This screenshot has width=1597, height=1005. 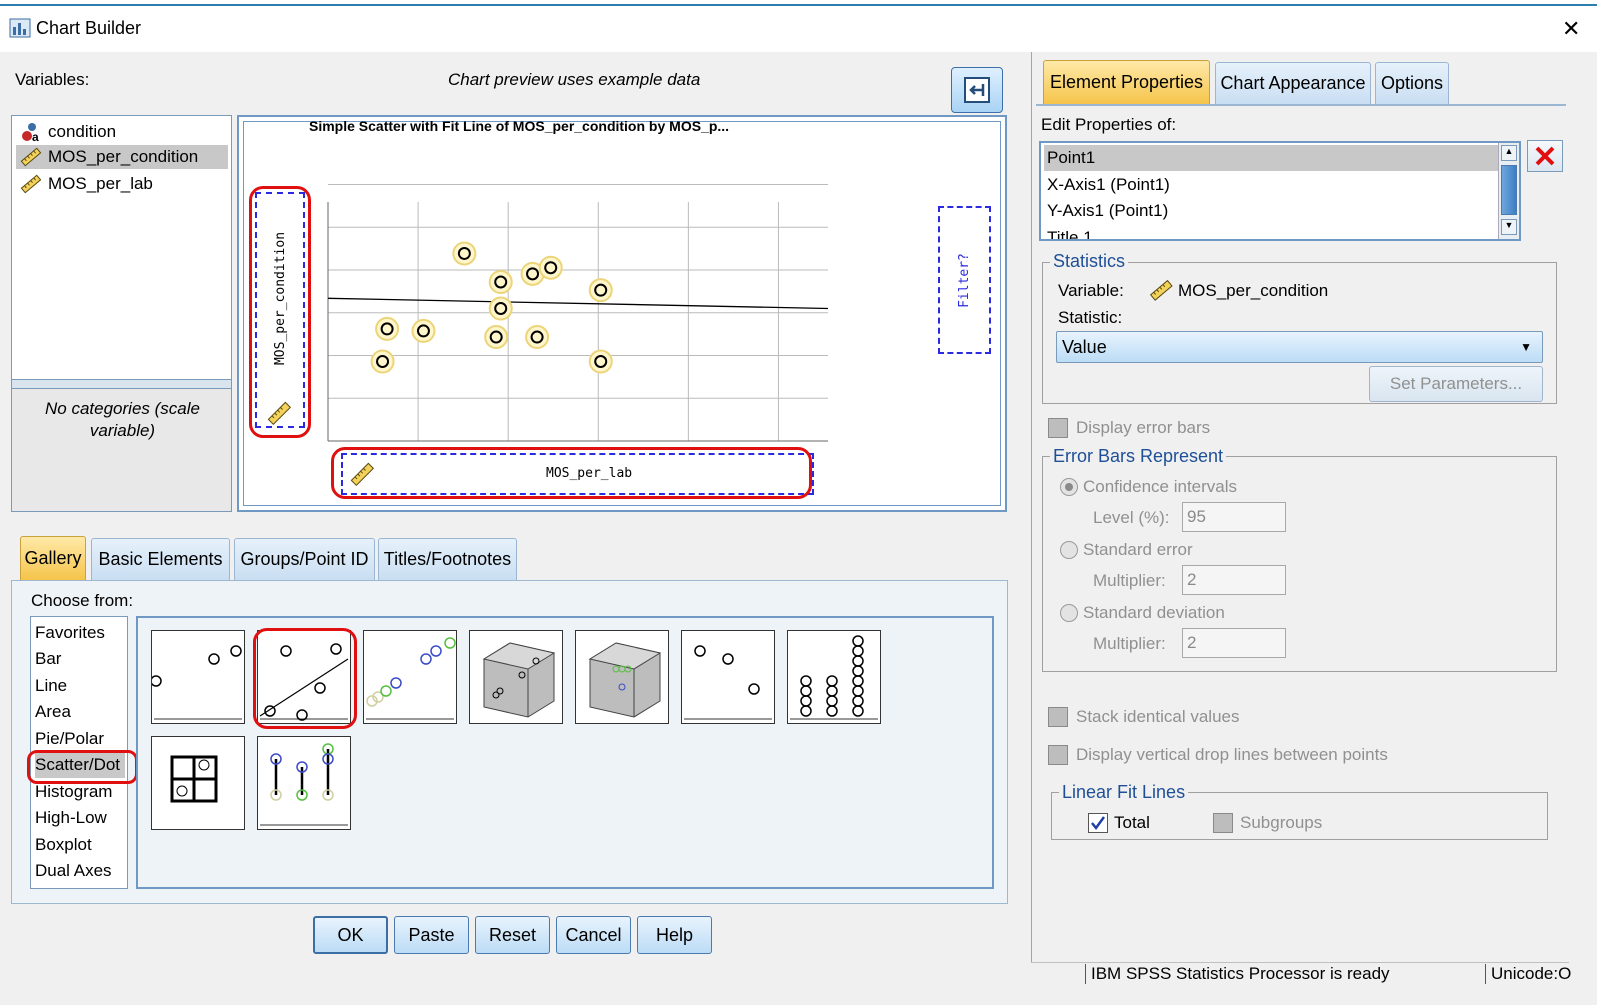 What do you see at coordinates (69, 739) in the screenshot?
I see `chart-type-pie-polar: Pie/Polar` at bounding box center [69, 739].